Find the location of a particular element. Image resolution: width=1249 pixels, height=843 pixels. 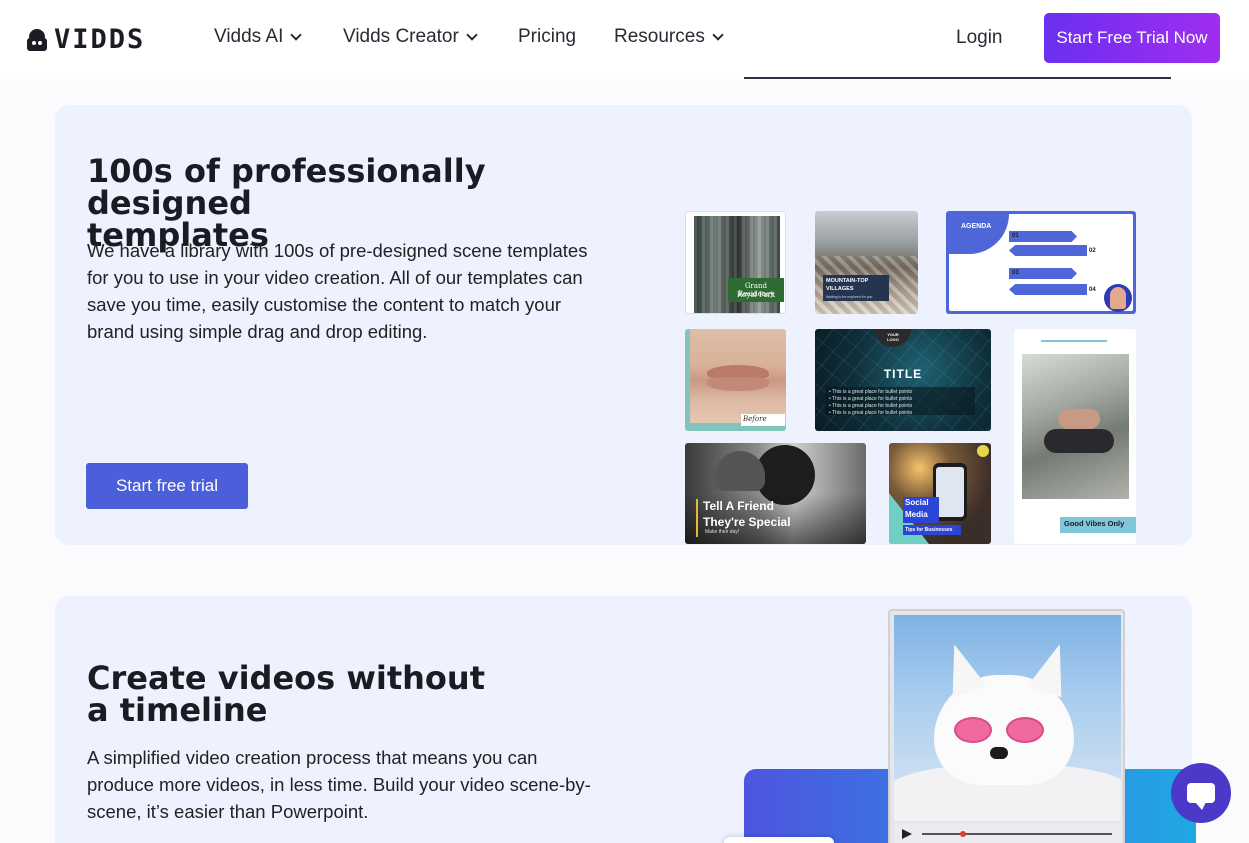

tile-mountain-caption: Waiting to be explored for you is located at coordinates (849, 297).